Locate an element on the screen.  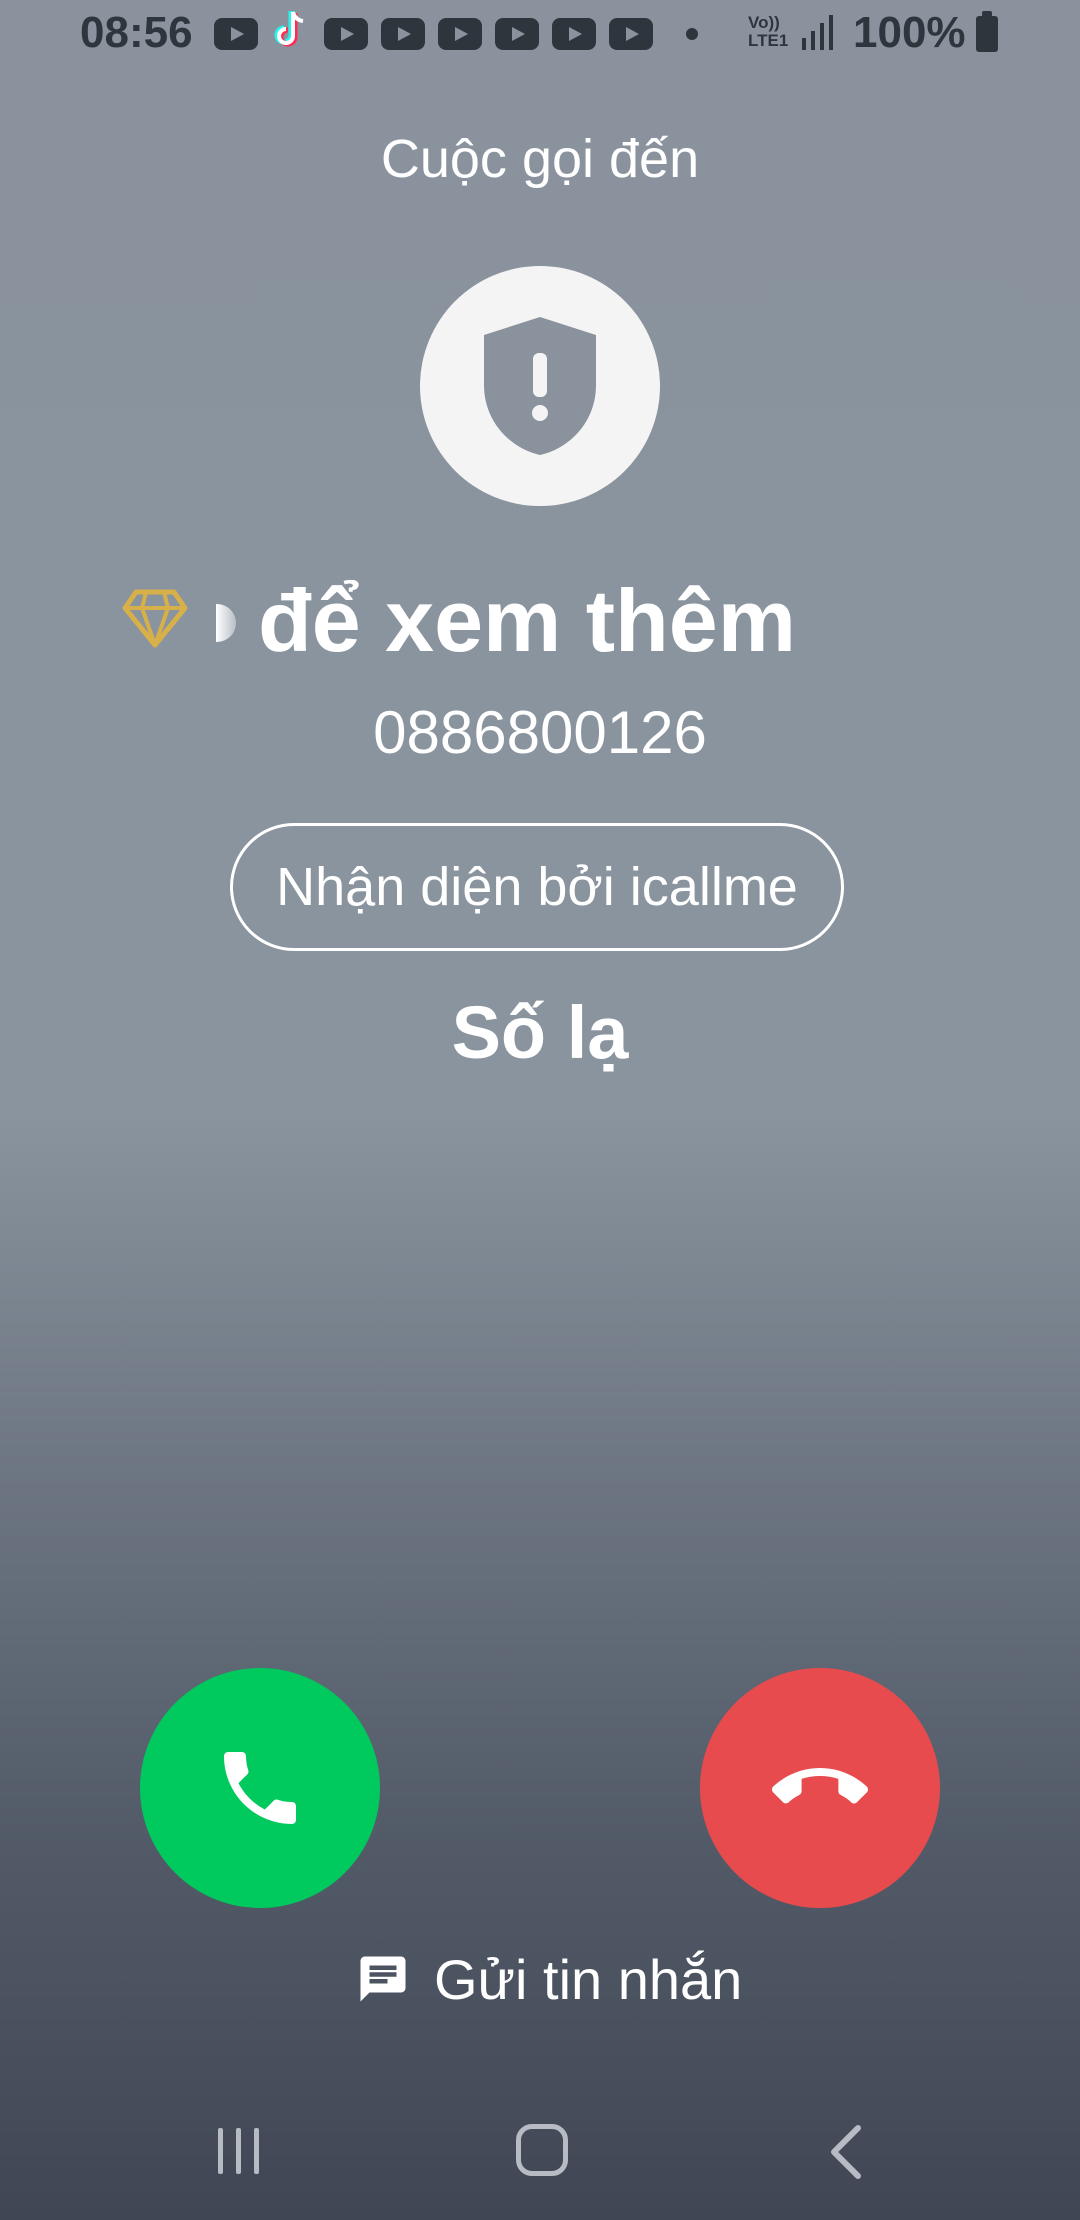
send-message-button: Gửi tin nhắn is located at coordinates (549, 1979).